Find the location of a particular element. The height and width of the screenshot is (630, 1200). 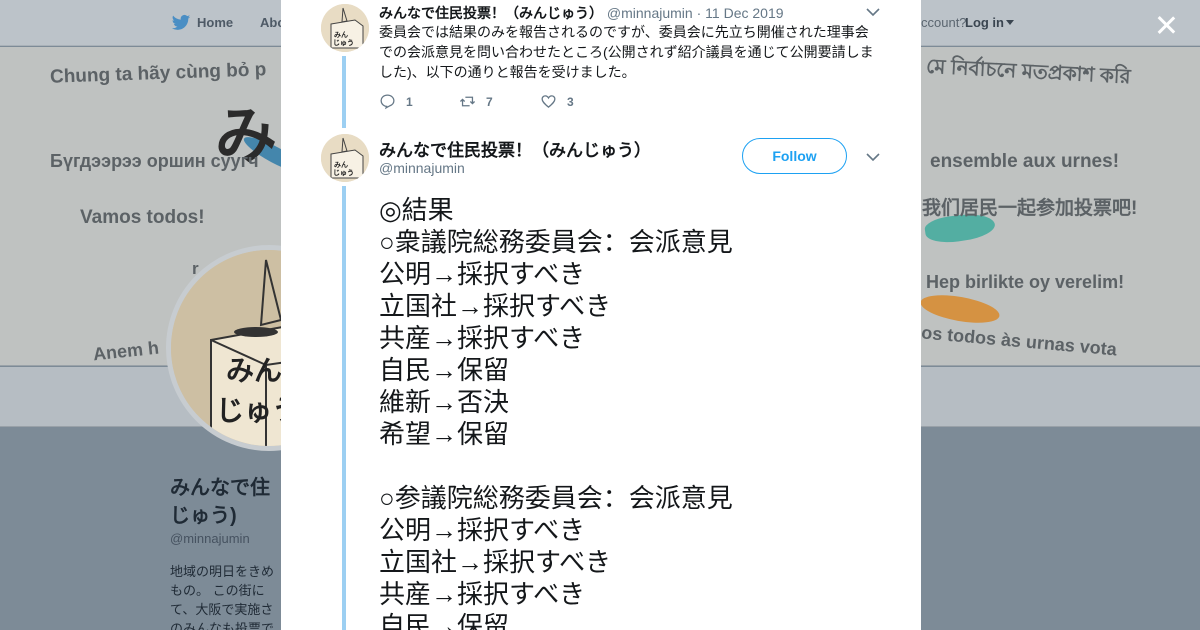

banner-text: os todos às urnas vota is located at coordinates (1019, 341).